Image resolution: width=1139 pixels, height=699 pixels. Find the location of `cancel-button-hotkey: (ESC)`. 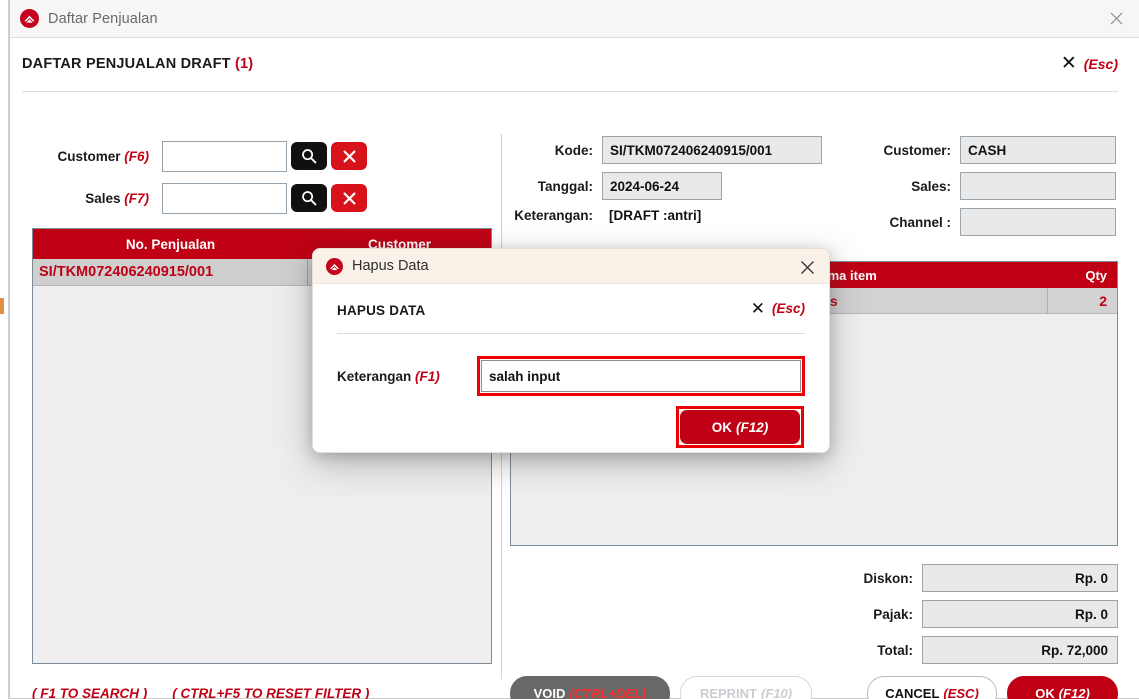

cancel-button-hotkey: (ESC) is located at coordinates (961, 692).